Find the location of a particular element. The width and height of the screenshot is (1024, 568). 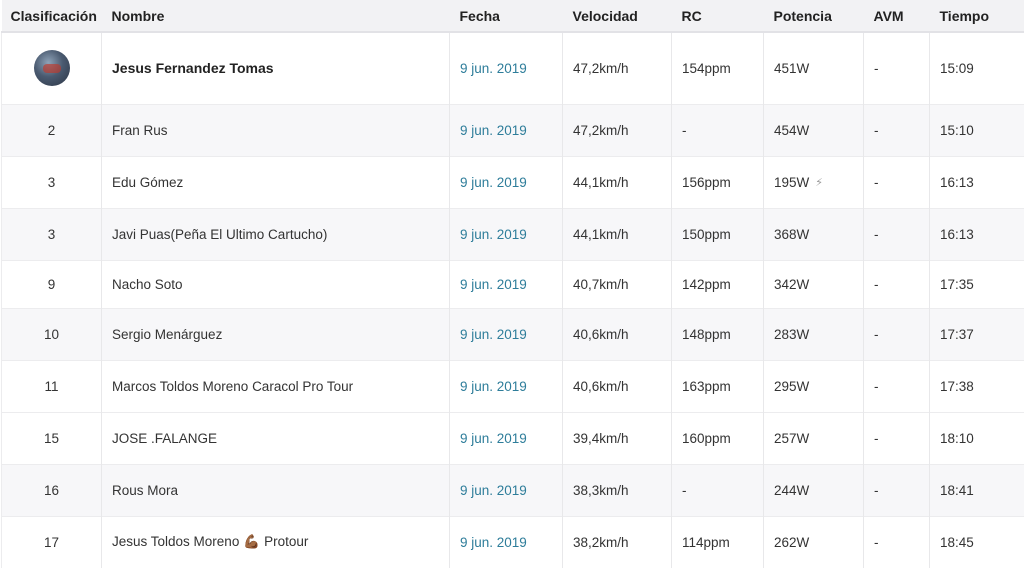

time-cell: 15:10 is located at coordinates (976, 129).